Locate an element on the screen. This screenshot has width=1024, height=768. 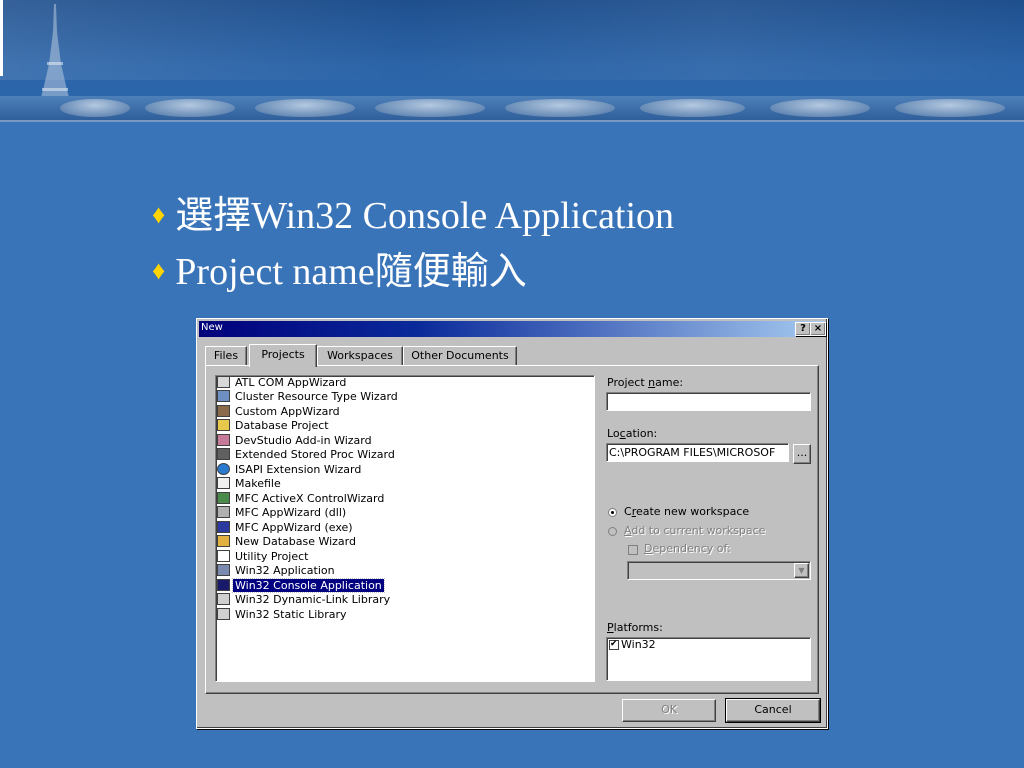
platforms-list: ✔ Win32 is located at coordinates (708, 659).